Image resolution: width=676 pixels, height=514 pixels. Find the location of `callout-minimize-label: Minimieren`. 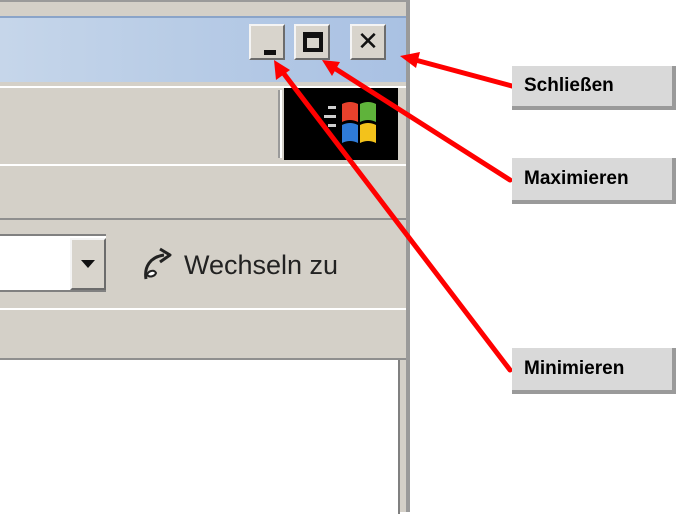

callout-minimize-label: Minimieren is located at coordinates (574, 368).